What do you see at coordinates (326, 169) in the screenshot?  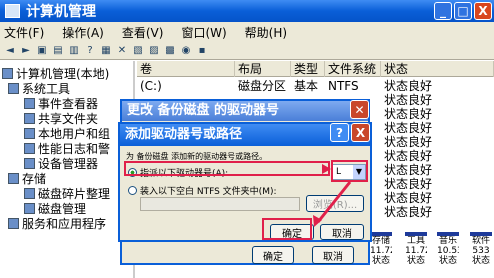 I see `annotation-arrow-head` at bounding box center [326, 169].